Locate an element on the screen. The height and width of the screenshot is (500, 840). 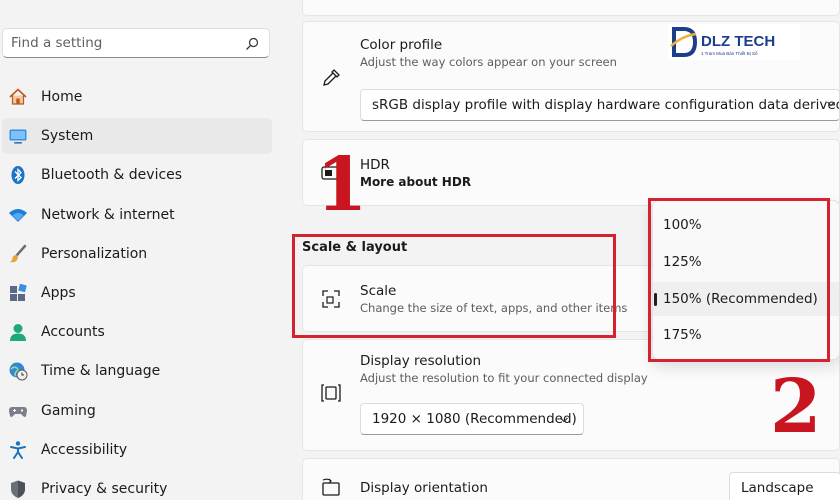
sidebar-item-gaming: Gaming is located at coordinates (137, 411).